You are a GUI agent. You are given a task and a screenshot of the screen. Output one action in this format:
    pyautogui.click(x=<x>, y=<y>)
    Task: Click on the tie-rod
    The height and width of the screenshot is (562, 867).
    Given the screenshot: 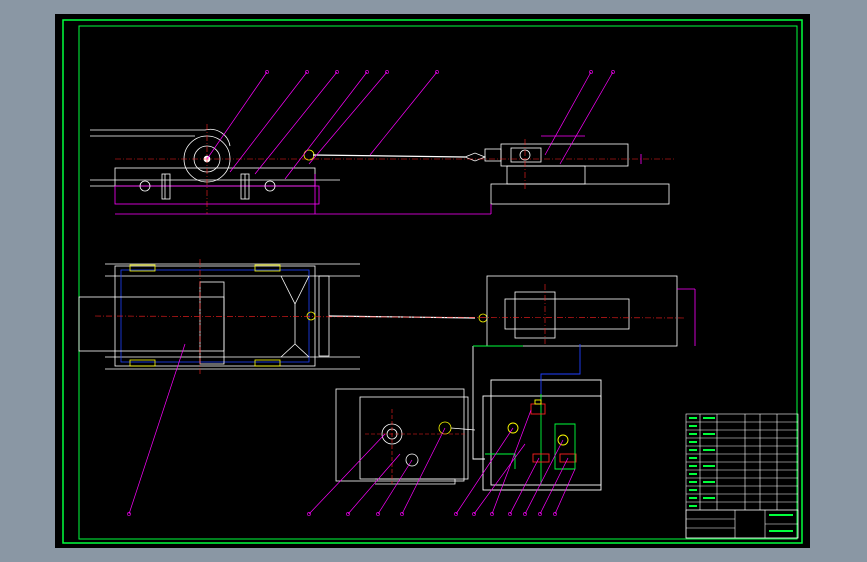 What is the action you would take?
    pyautogui.click(x=389, y=156)
    